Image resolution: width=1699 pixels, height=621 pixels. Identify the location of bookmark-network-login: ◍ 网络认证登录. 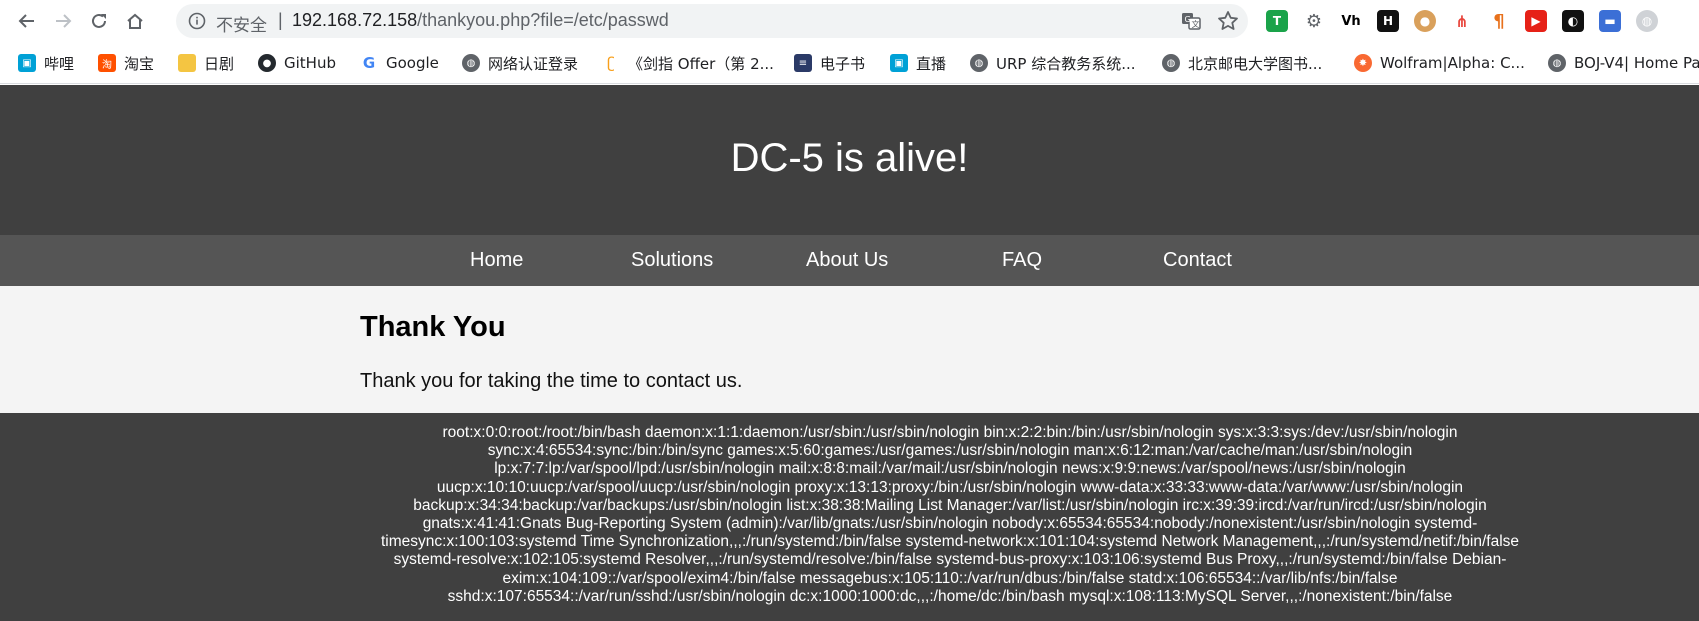
(520, 63).